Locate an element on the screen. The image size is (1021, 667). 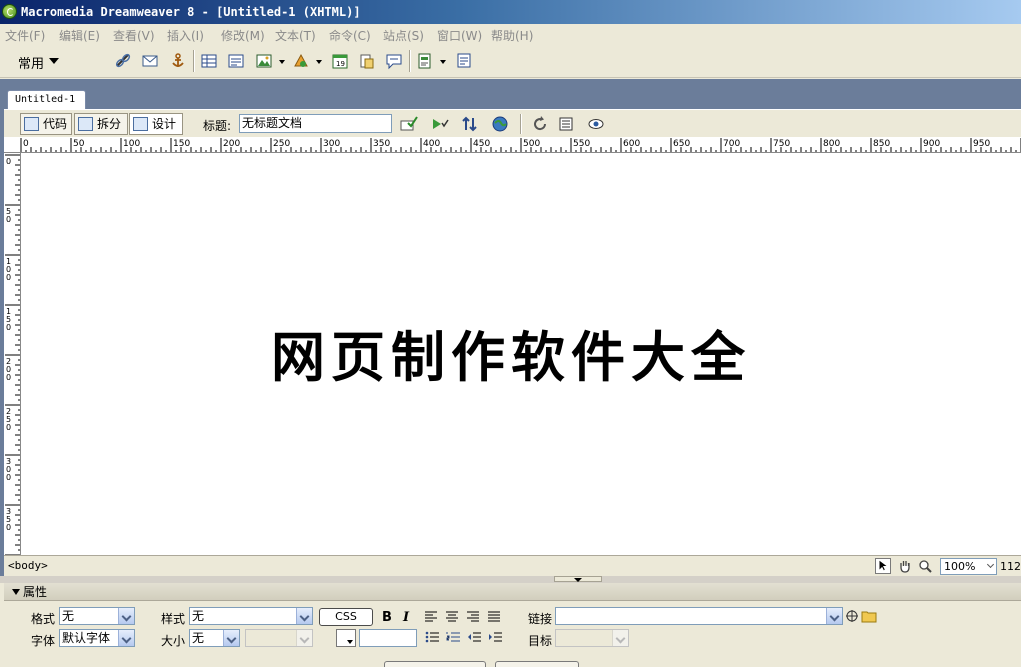
zoom-select: 100% is located at coordinates (968, 566).